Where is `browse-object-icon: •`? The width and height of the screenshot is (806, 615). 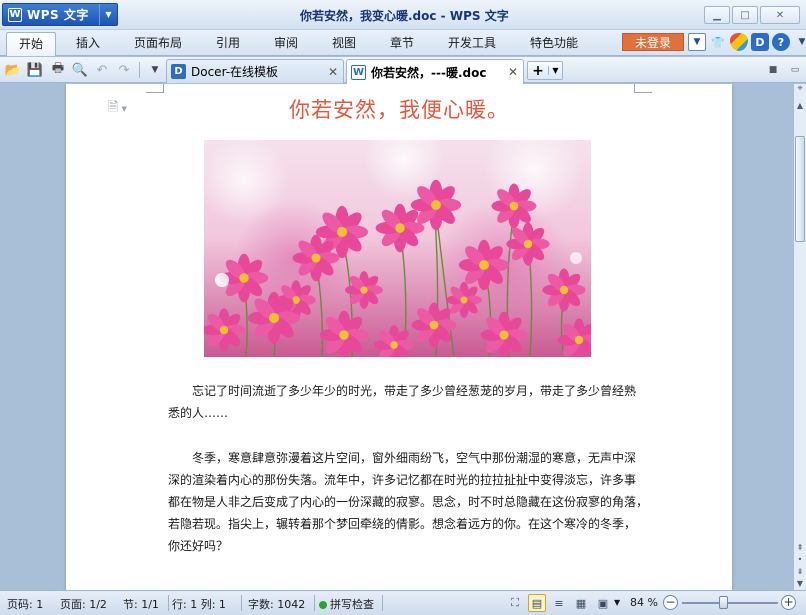 browse-object-icon: • is located at coordinates (800, 560).